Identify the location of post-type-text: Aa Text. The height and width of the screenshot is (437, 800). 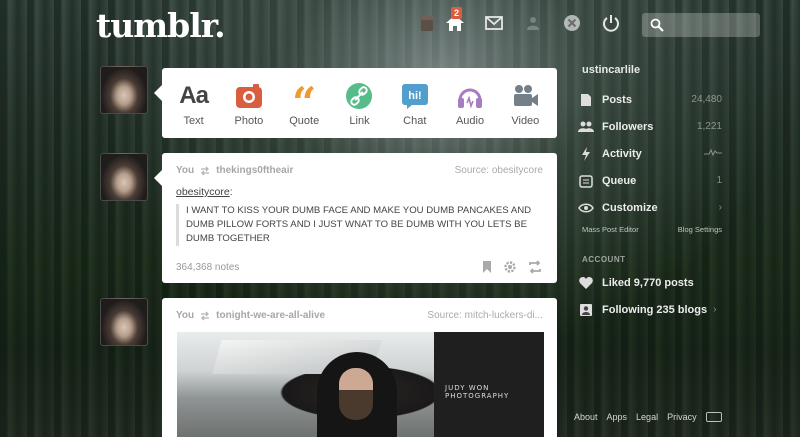
(194, 103).